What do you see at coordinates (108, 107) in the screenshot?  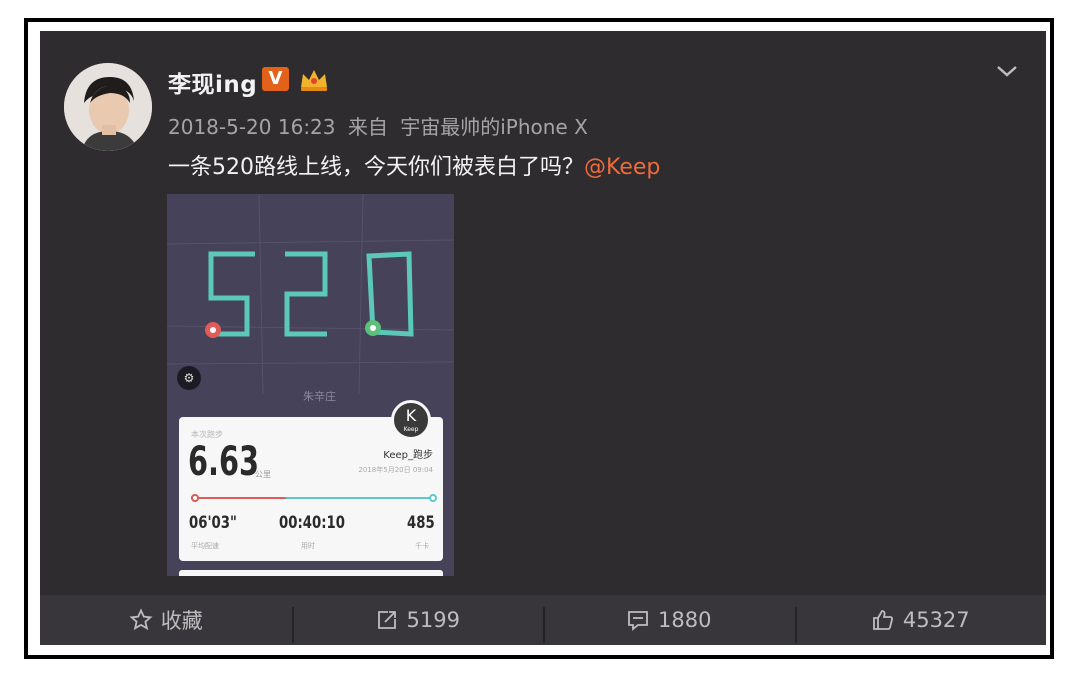 I see `avatar` at bounding box center [108, 107].